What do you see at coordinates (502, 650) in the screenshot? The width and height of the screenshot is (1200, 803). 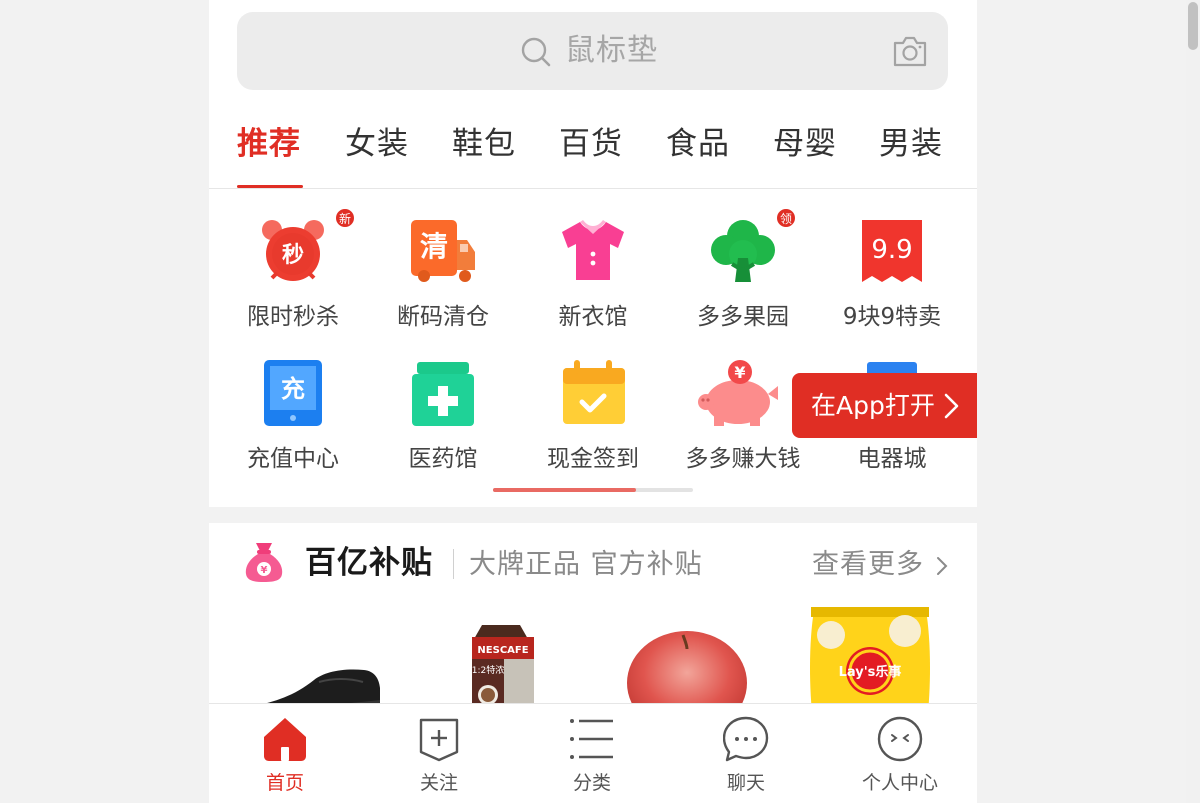 I see `coffee-brand-text: NESCAFE` at bounding box center [502, 650].